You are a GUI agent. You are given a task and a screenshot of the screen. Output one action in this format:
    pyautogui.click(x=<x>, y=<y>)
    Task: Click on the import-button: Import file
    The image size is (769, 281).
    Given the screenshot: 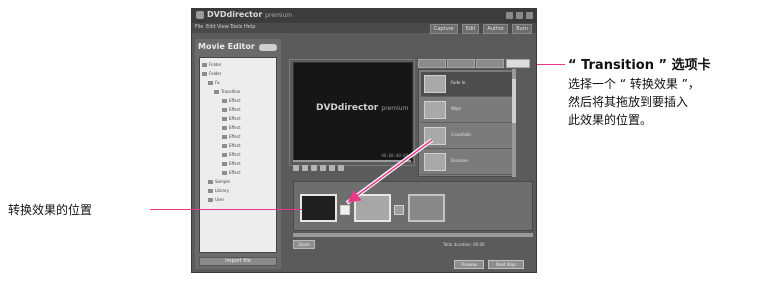 What is the action you would take?
    pyautogui.click(x=238, y=261)
    